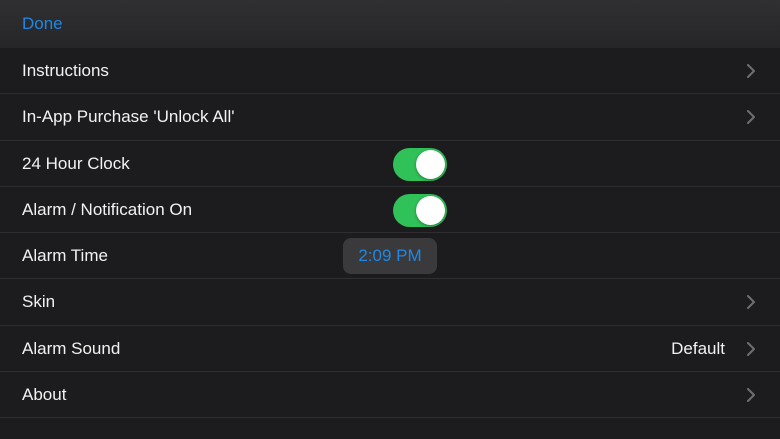 Image resolution: width=780 pixels, height=439 pixels. I want to click on row-label: Alarm Time, so click(65, 256).